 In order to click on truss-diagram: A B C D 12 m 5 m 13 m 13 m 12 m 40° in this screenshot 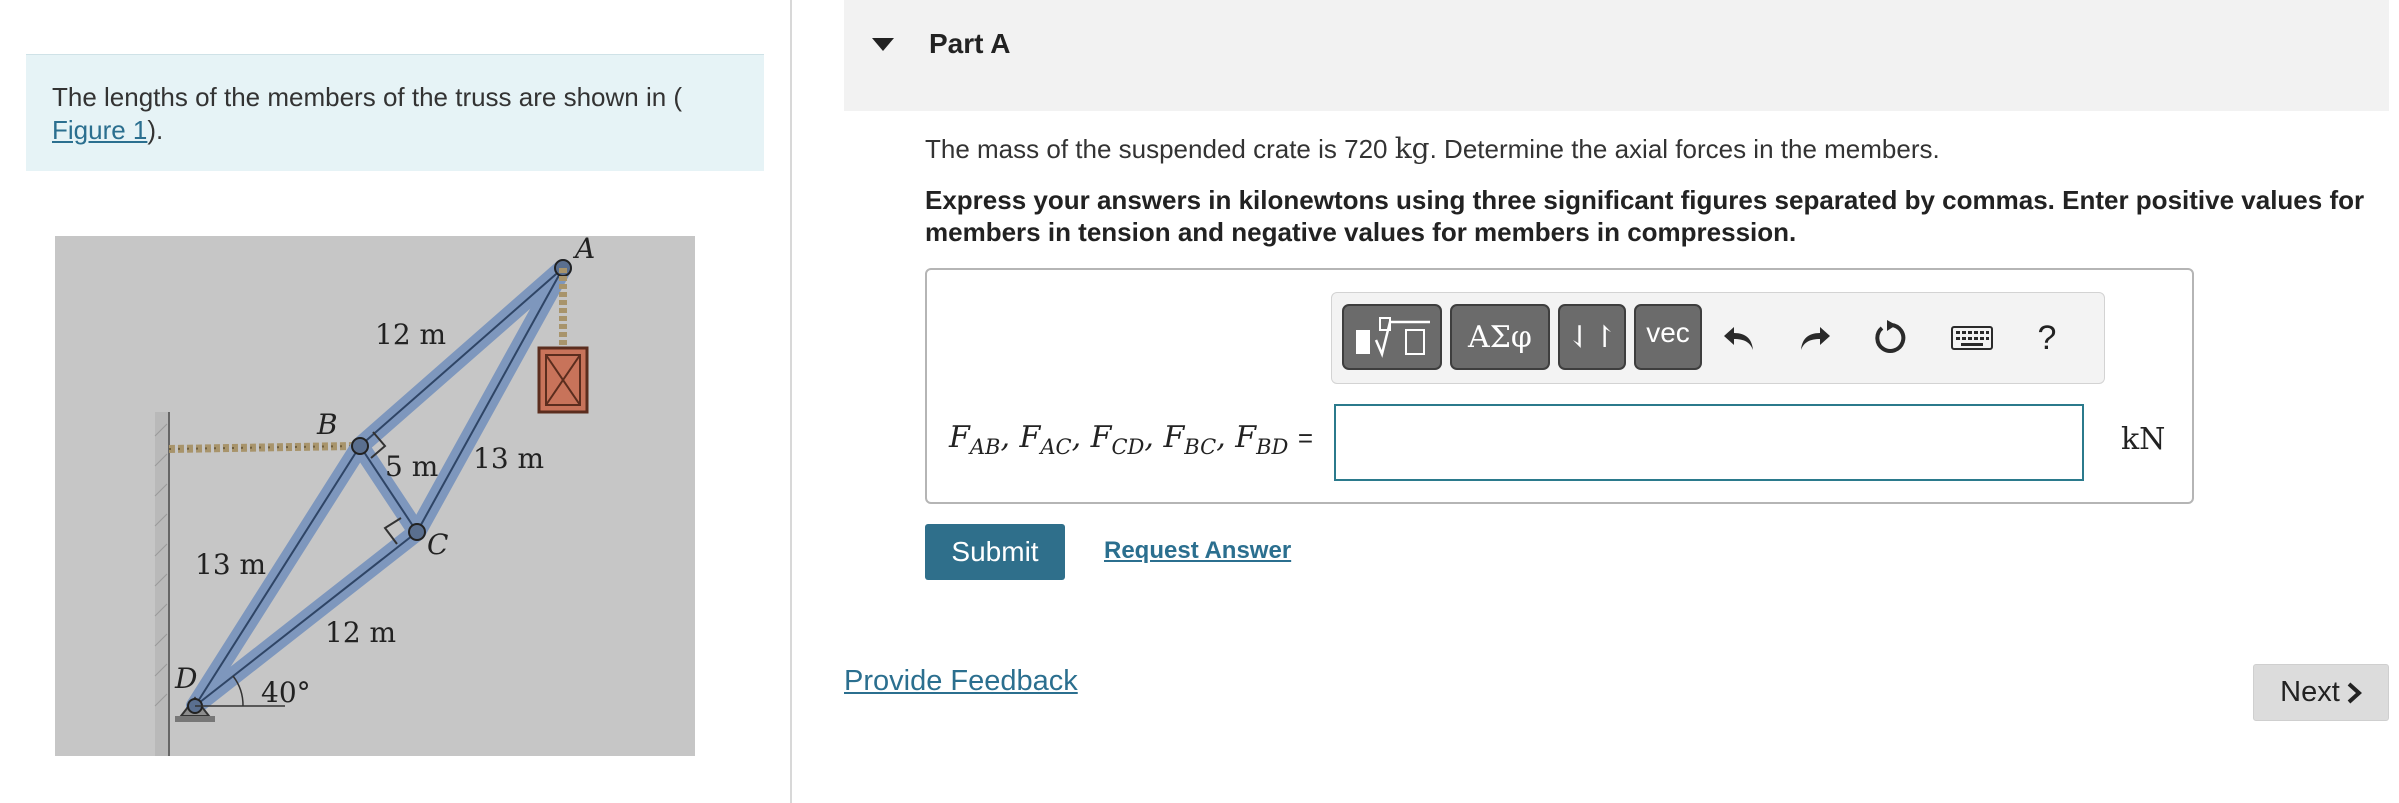, I will do `click(374, 496)`.